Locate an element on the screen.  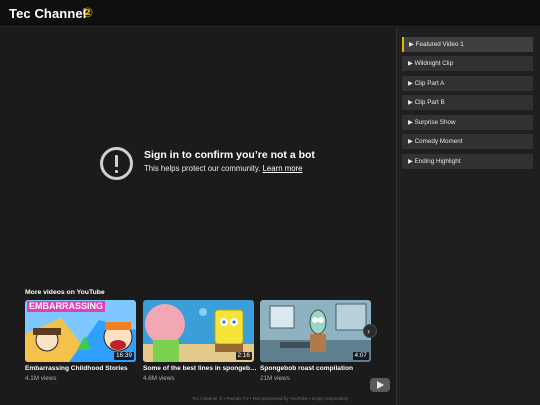
header: Tec Channel ② is located at coordinates (270, 13).